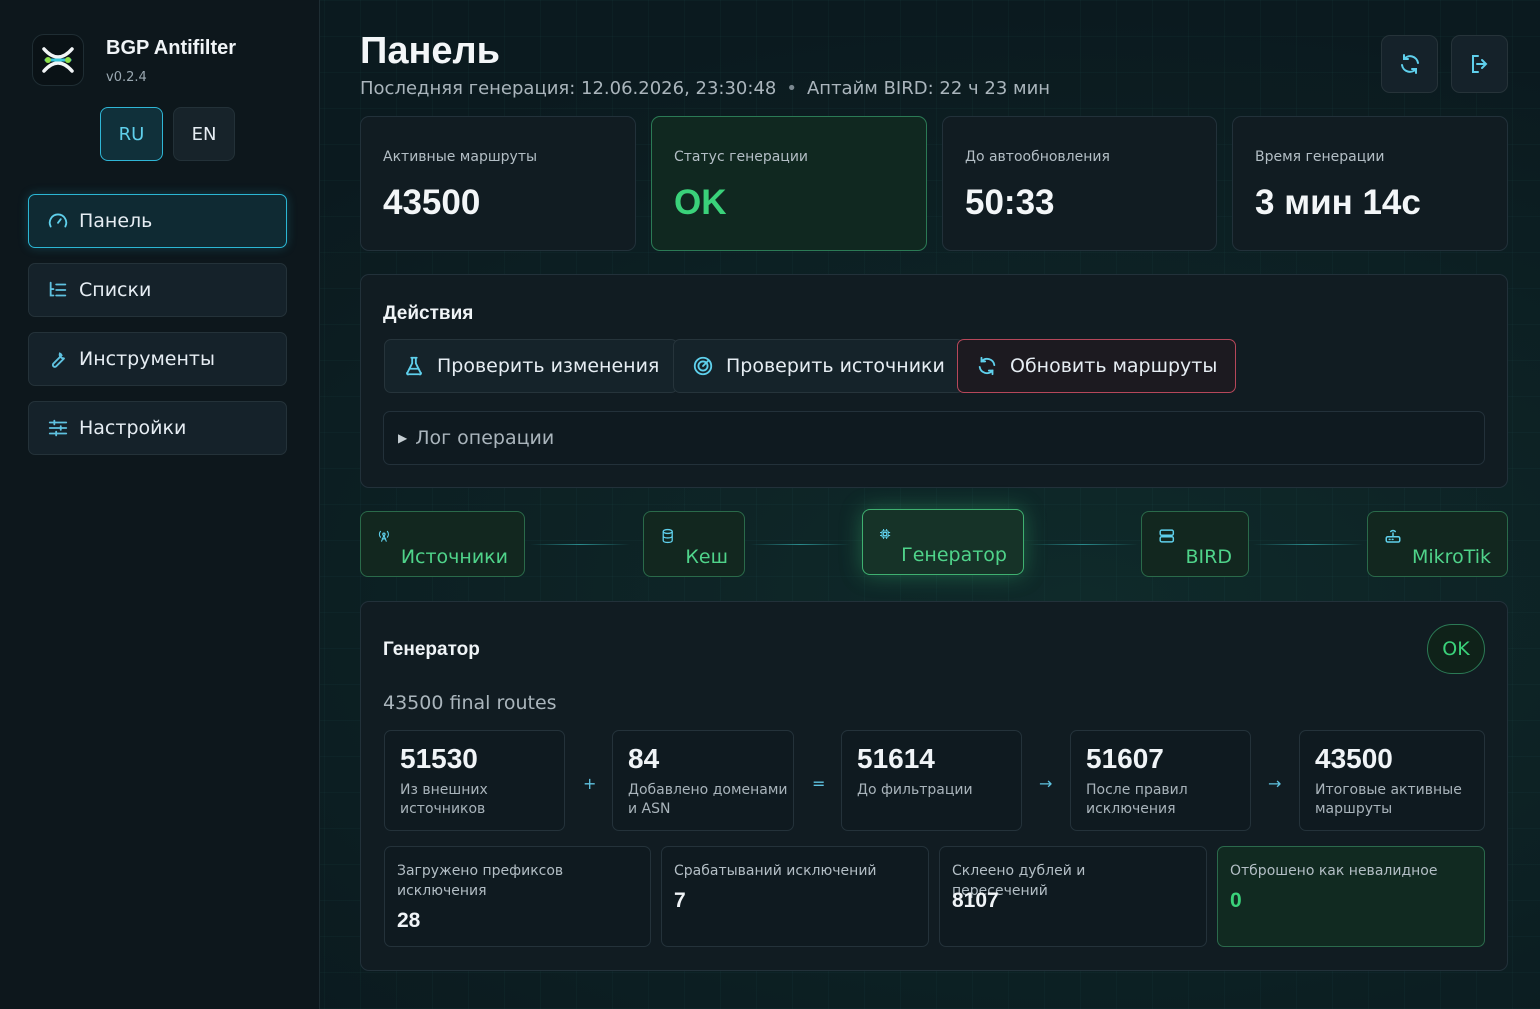  I want to click on stat-value: 50:33, so click(1010, 202).